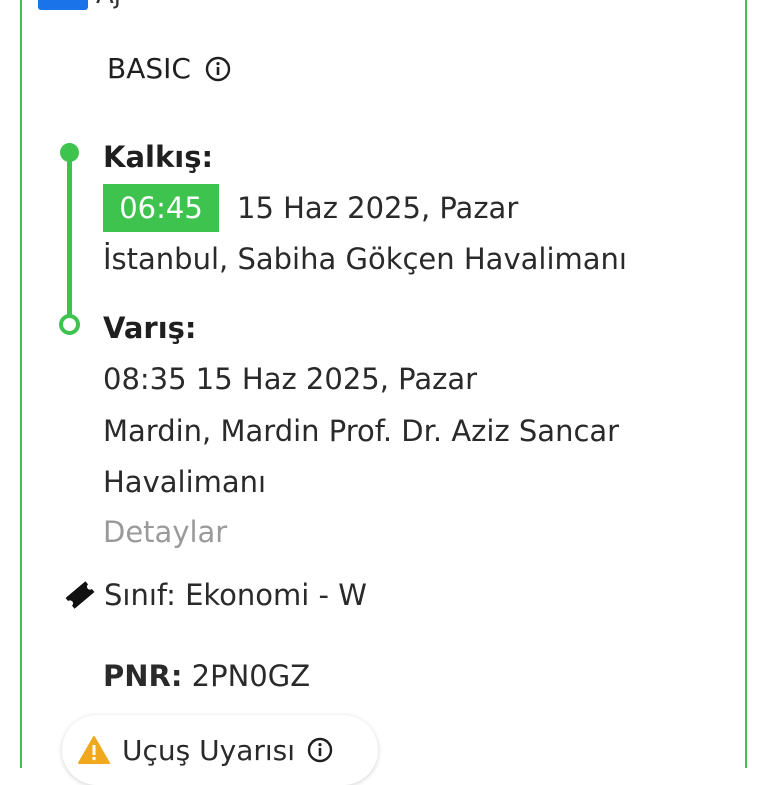  Describe the element at coordinates (251, 676) in the screenshot. I see `pnr-value: 2PN0GZ` at that location.